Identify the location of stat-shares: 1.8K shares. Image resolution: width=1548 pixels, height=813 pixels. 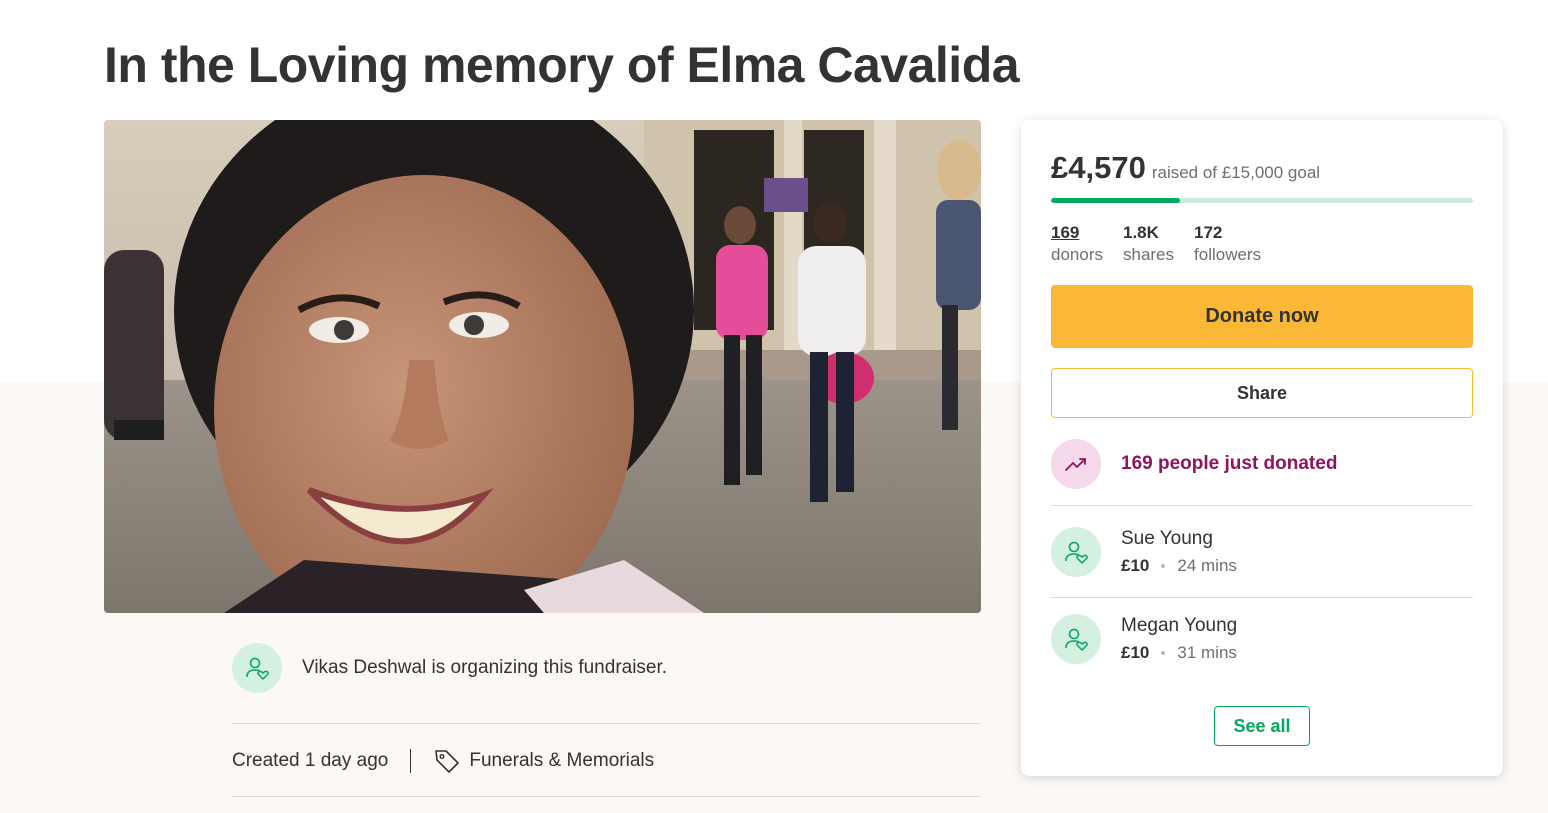
(1148, 244).